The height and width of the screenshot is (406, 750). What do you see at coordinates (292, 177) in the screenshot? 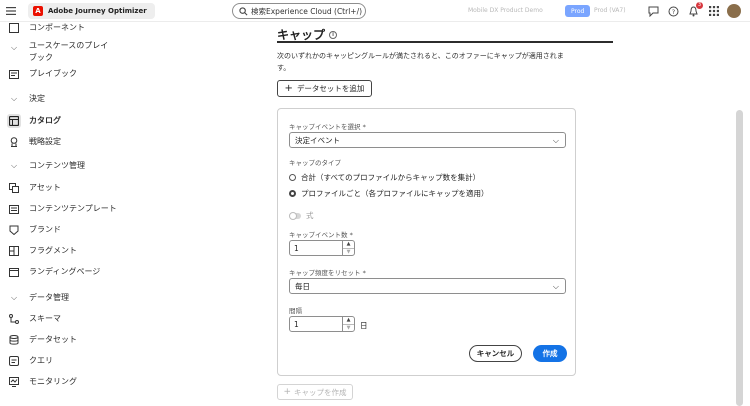
I see `radio-unchecked-icon` at bounding box center [292, 177].